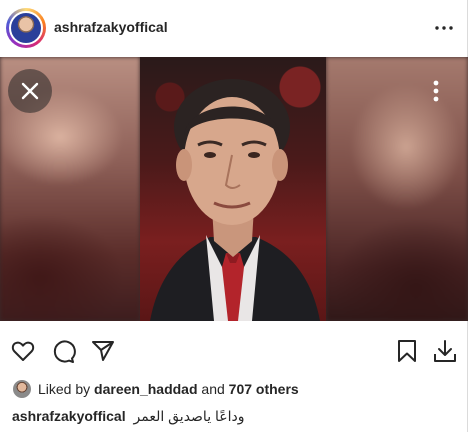 The image size is (472, 432). I want to click on post-caption: ashrafzakyoffical وداعًا ياصديق العمر, so click(128, 416).